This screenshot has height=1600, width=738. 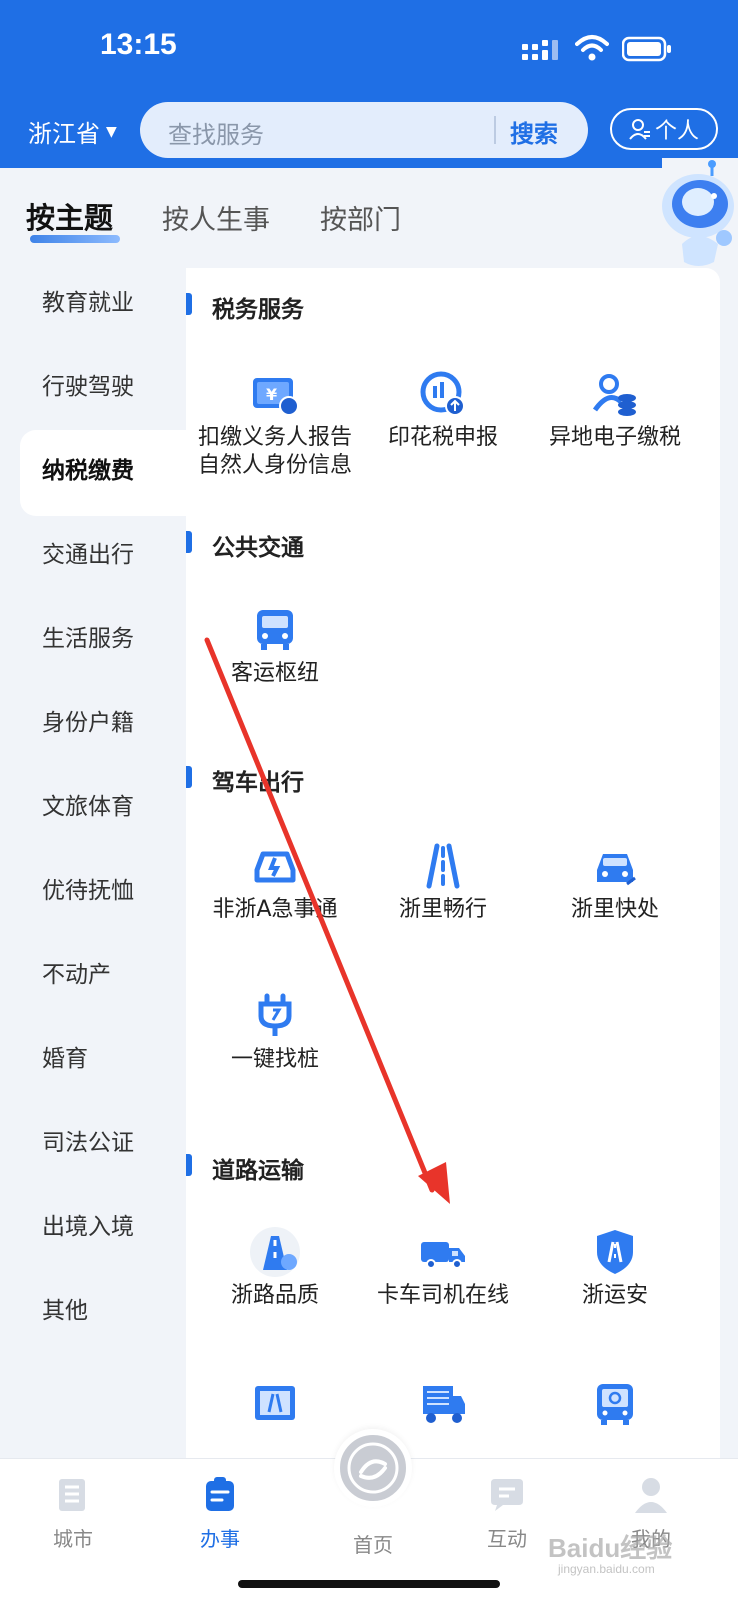 What do you see at coordinates (275, 630) in the screenshot?
I see `bus-icon` at bounding box center [275, 630].